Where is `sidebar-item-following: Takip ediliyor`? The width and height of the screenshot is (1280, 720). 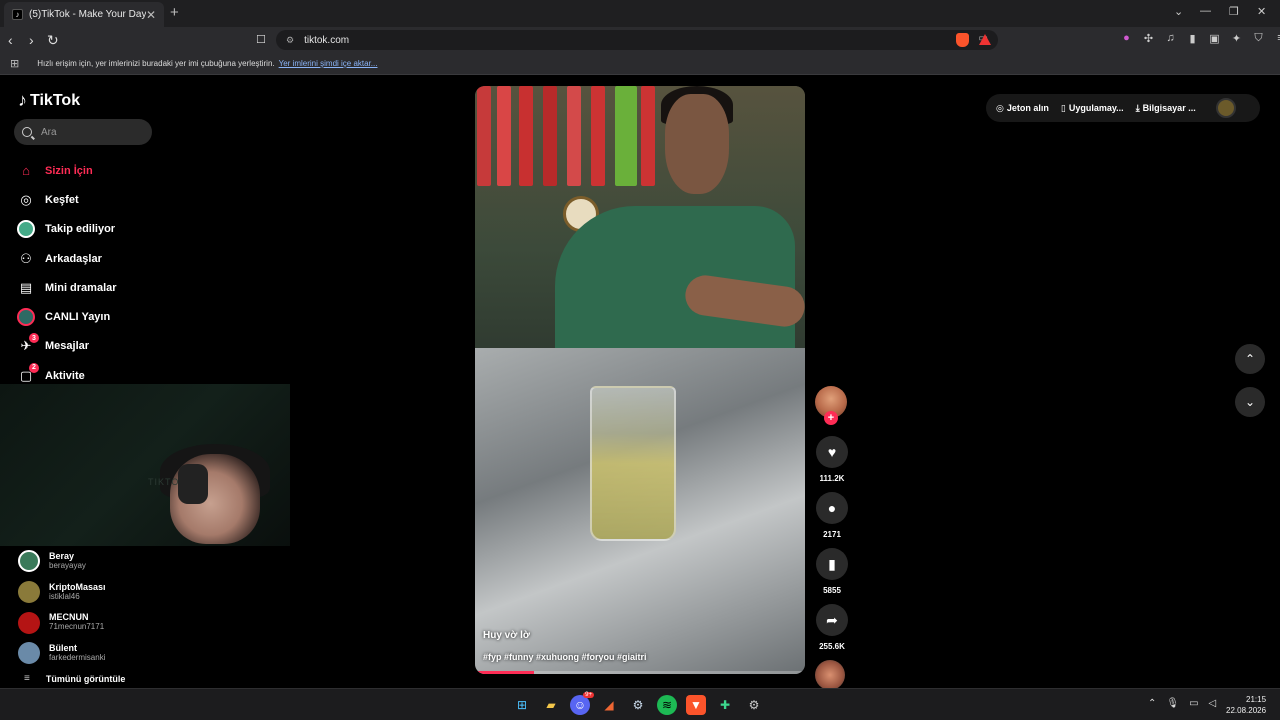 sidebar-item-following: Takip ediliyor is located at coordinates (106, 229).